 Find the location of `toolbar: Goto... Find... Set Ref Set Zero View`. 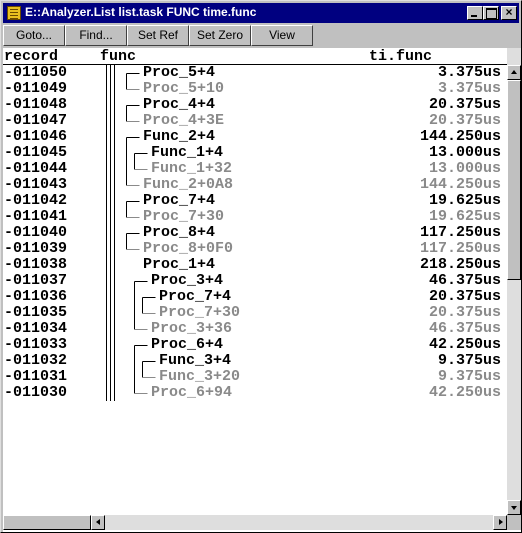

toolbar: Goto... Find... Set Ref Set Zero View is located at coordinates (261, 36).